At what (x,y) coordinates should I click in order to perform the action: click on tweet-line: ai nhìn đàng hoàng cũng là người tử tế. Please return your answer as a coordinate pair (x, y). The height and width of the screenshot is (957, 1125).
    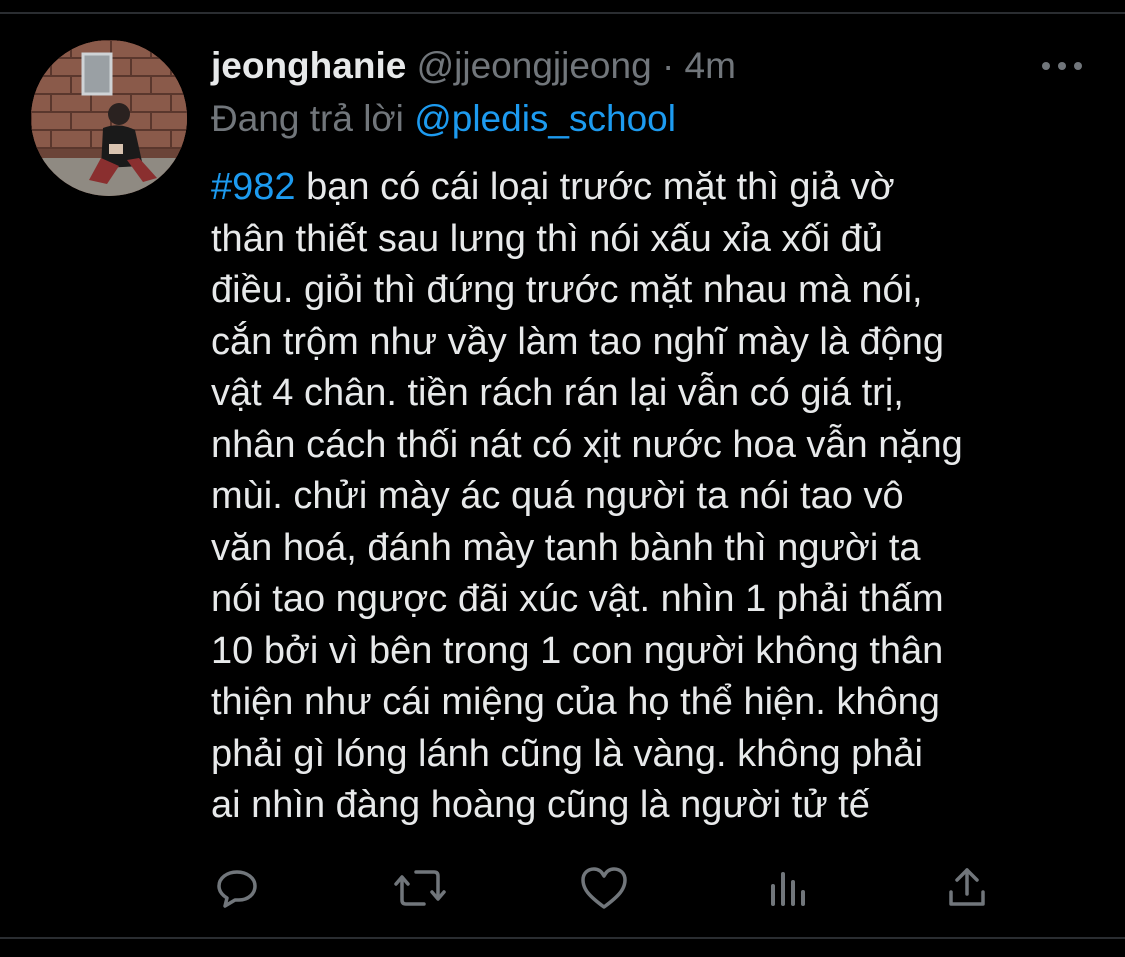
    Looking at the image, I should click on (540, 805).